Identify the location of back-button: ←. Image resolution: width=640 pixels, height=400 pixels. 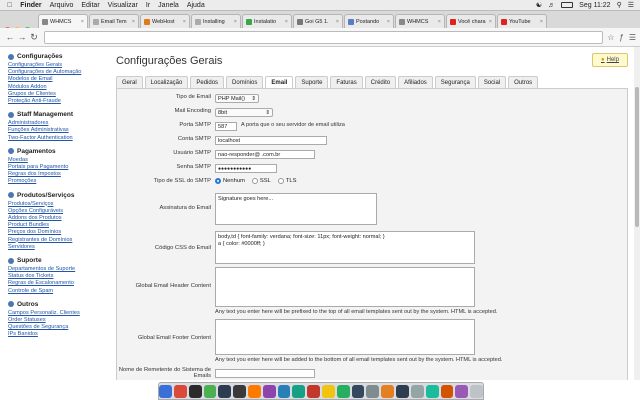
(10, 37).